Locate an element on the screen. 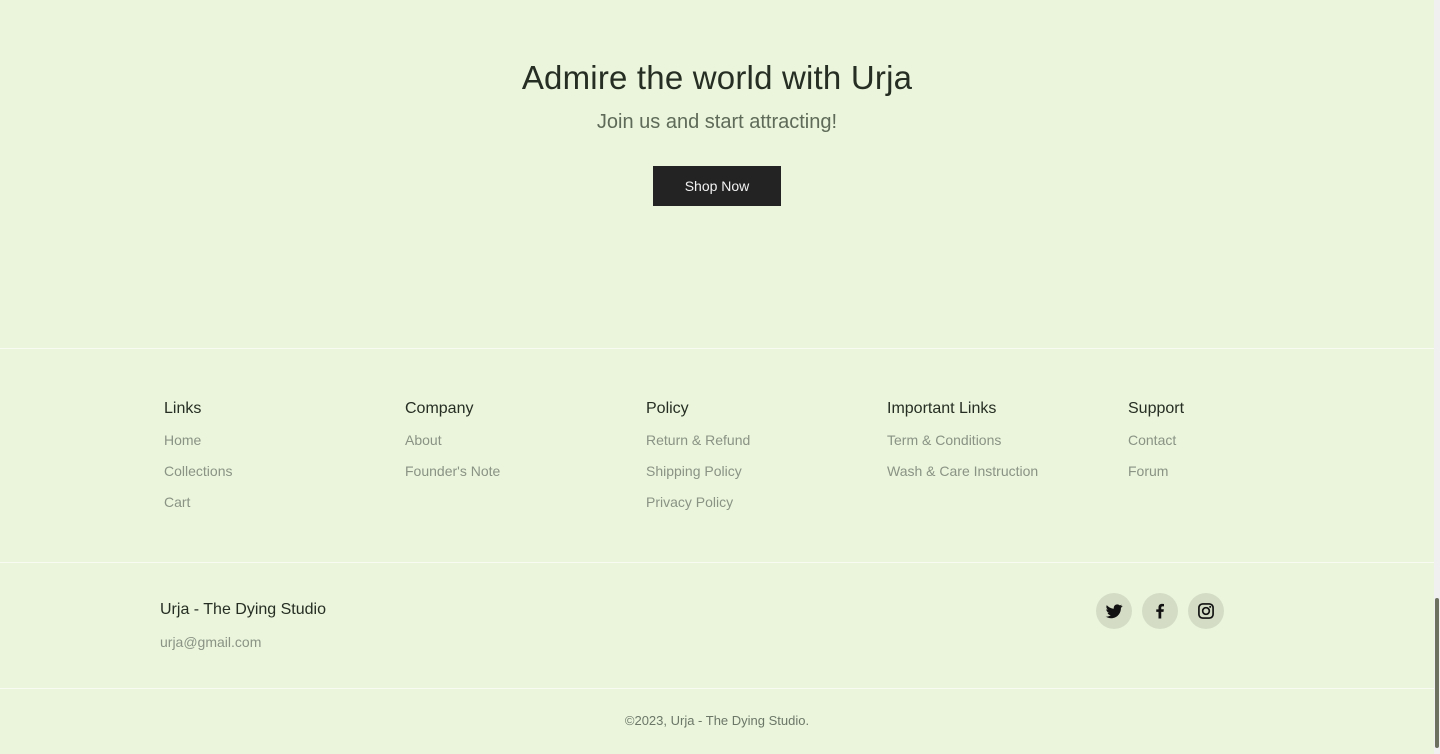  brand-name: Urja - The Dying Studio is located at coordinates (243, 609).